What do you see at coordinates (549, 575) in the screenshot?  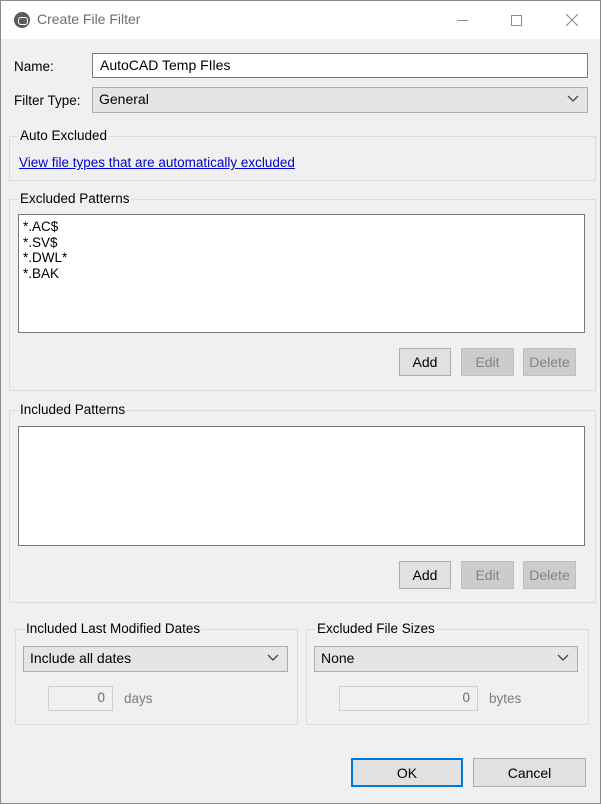 I see `included-delete-button: Delete` at bounding box center [549, 575].